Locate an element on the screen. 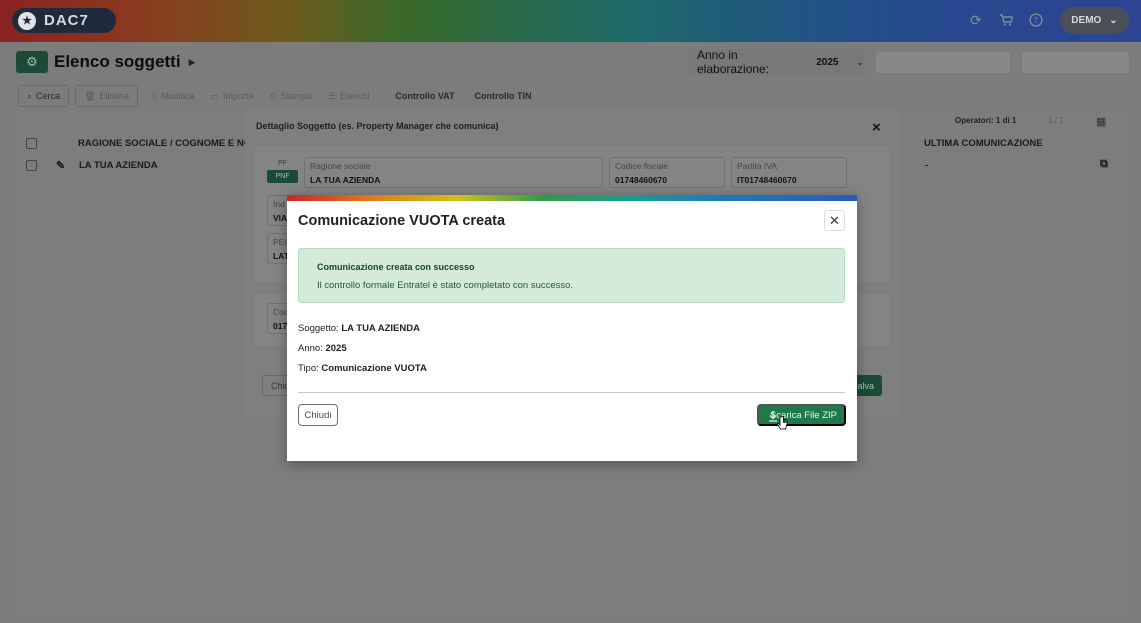  delete-button-label: Elimina is located at coordinates (114, 96).